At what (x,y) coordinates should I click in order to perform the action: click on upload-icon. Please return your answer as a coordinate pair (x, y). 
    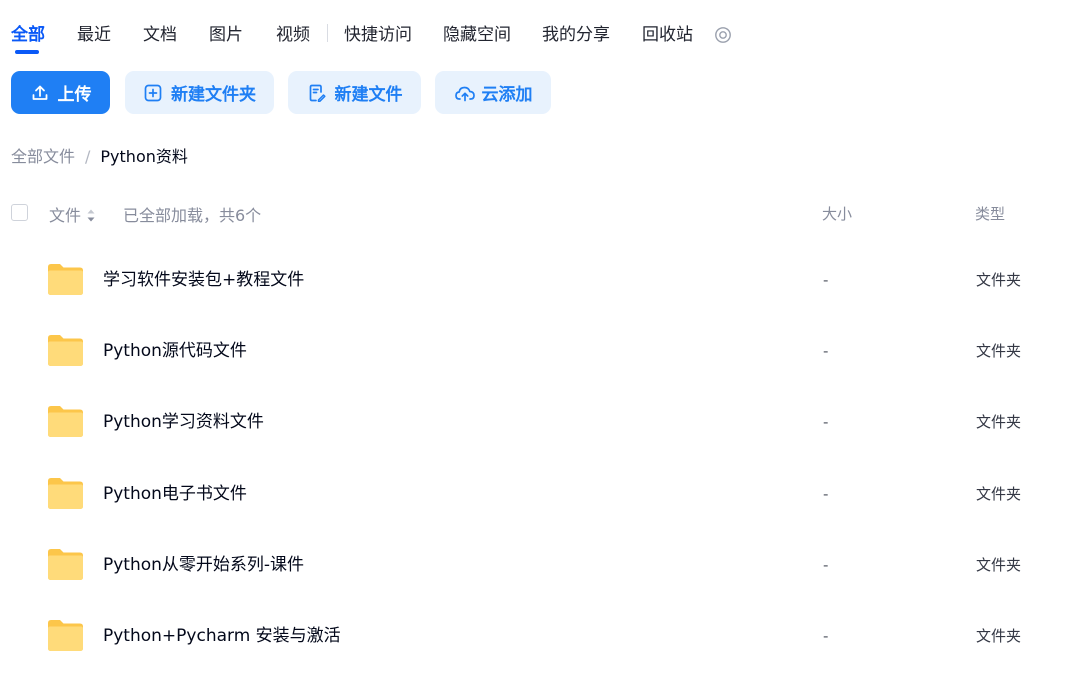
    Looking at the image, I should click on (40, 93).